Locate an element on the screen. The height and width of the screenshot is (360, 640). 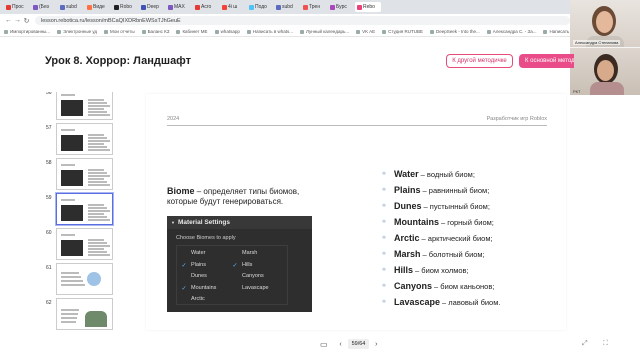
slide-year: 2024 is located at coordinates (173, 119).